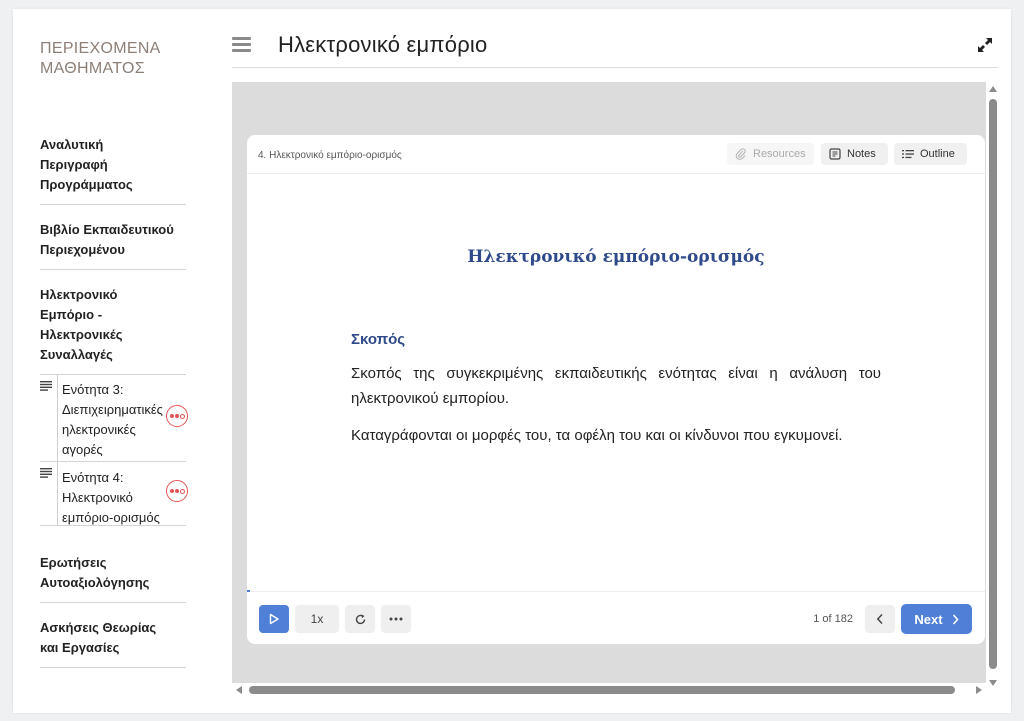 Image resolution: width=1024 pixels, height=721 pixels. I want to click on sidebar-subitem-unit-4: Ενότητα 4: Ηλεκτρονικό εμπόριο-ορισμός, so click(114, 494).